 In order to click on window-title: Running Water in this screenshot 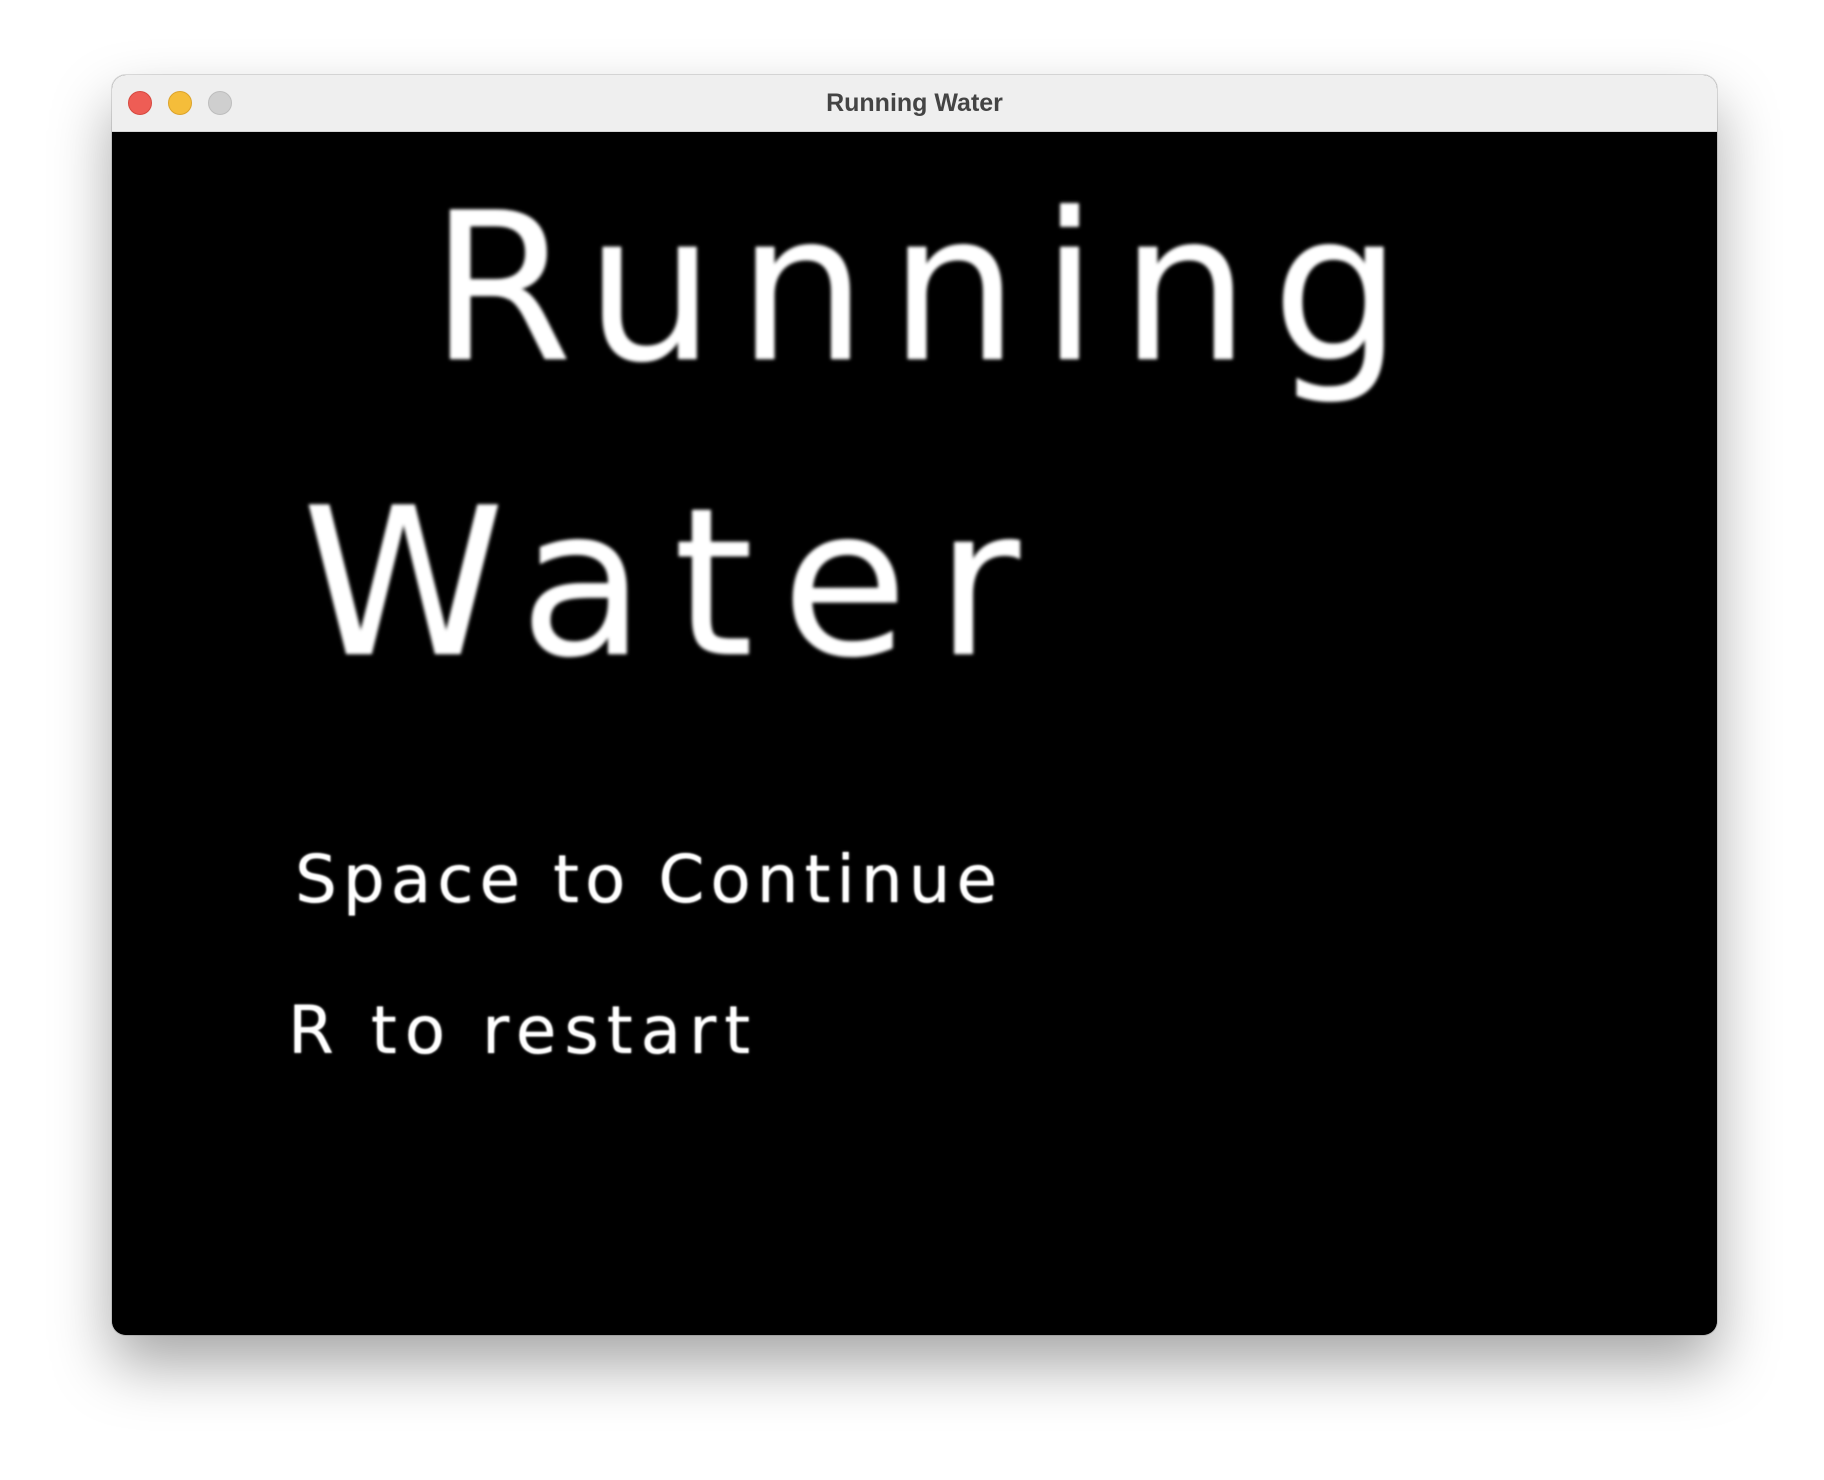, I will do `click(914, 103)`.